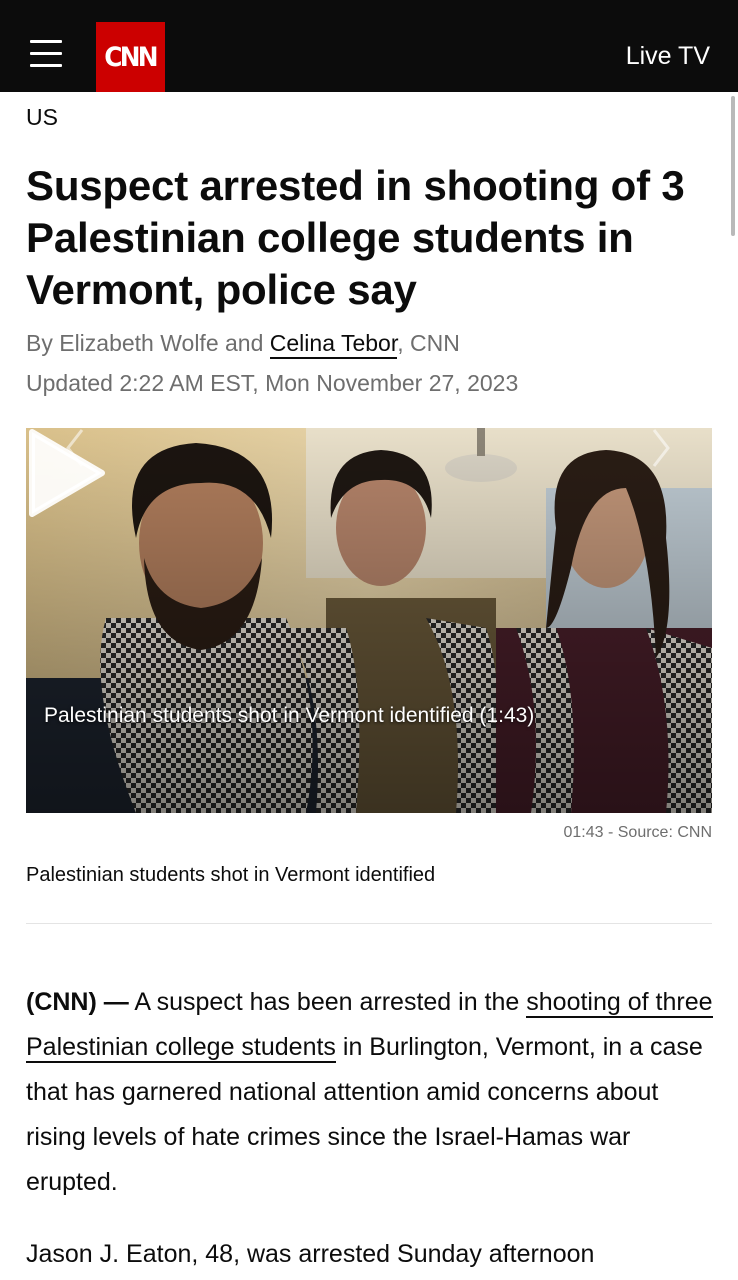 The height and width of the screenshot is (1280, 738). I want to click on play-icon, so click(66, 473).